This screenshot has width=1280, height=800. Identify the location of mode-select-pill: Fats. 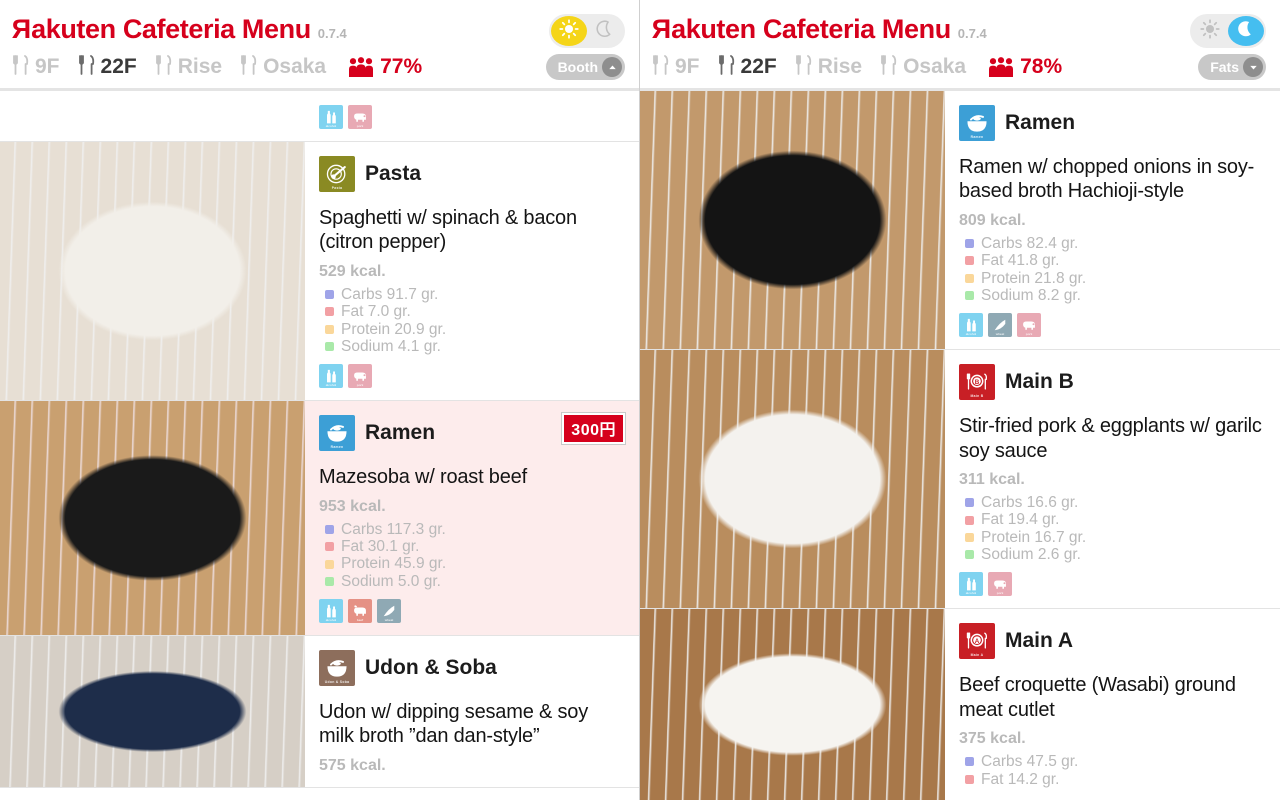
(1232, 67).